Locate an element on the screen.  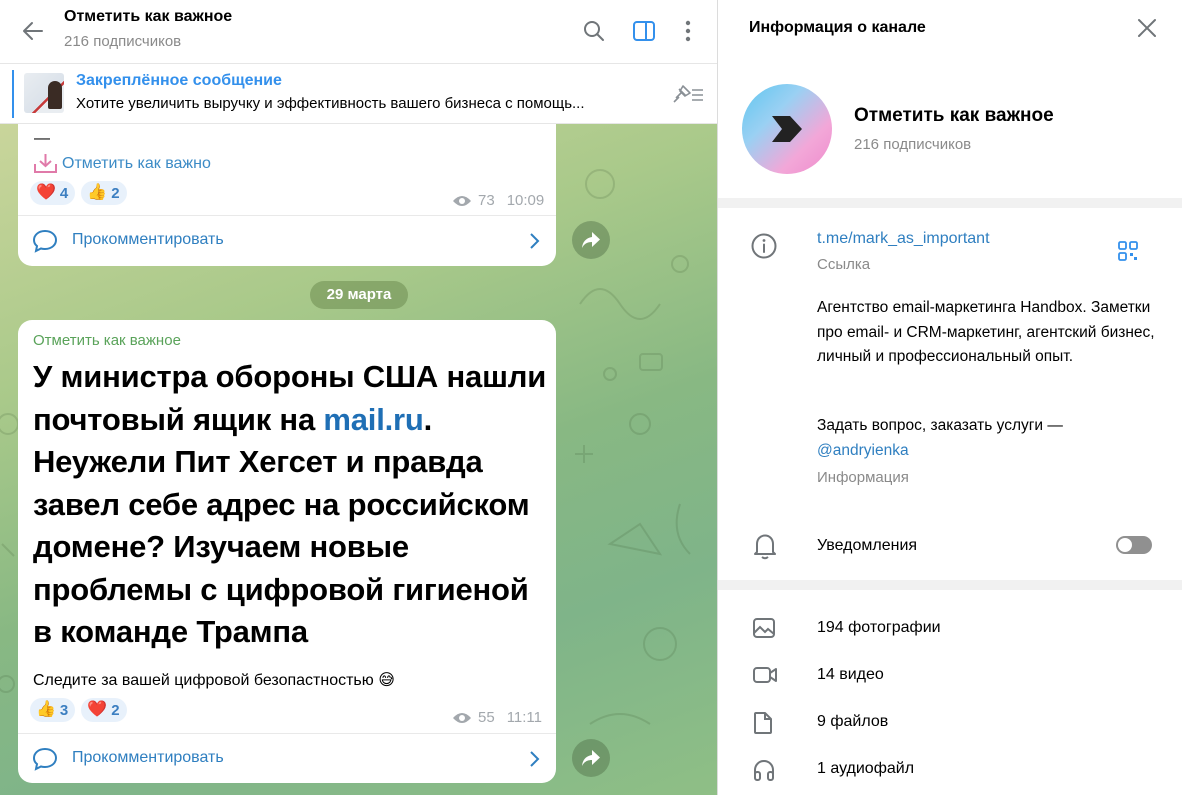
video-icon is located at coordinates (765, 675).